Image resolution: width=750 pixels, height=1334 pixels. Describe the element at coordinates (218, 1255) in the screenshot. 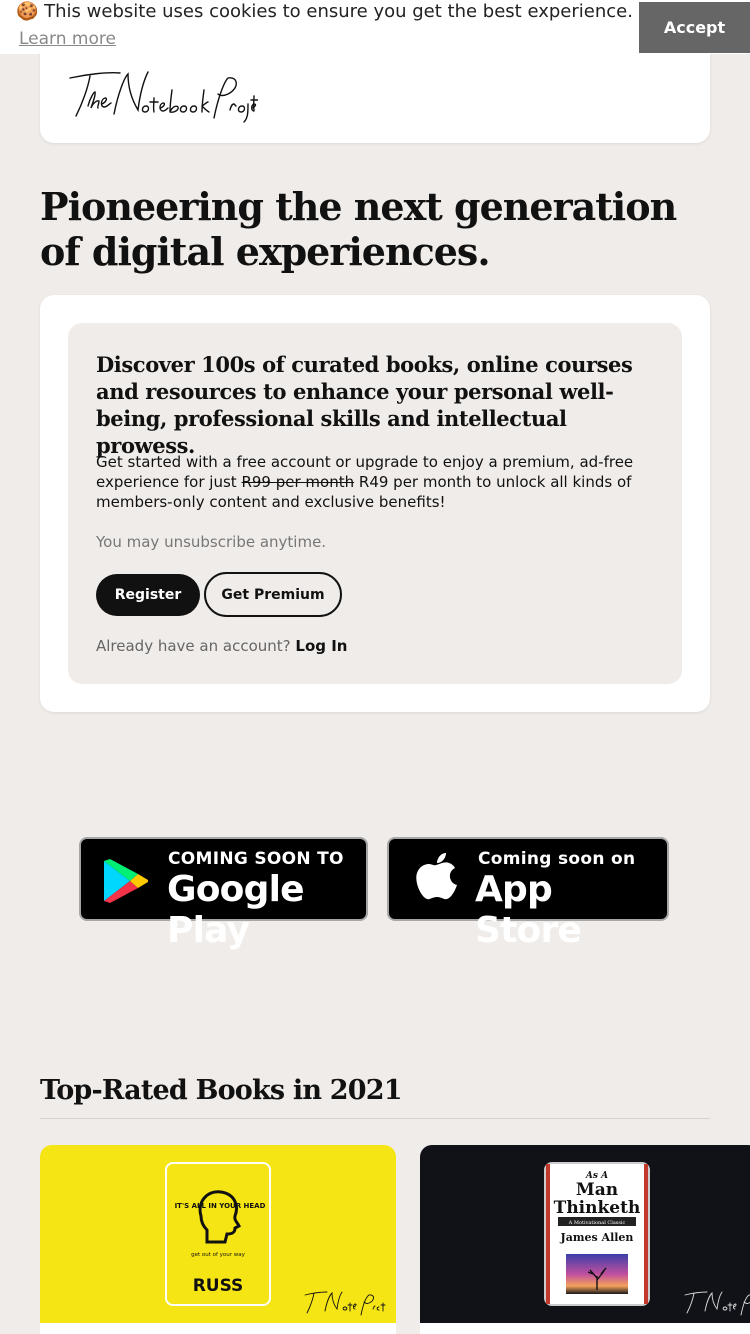

I see `cover-tagline: get out of your way` at that location.